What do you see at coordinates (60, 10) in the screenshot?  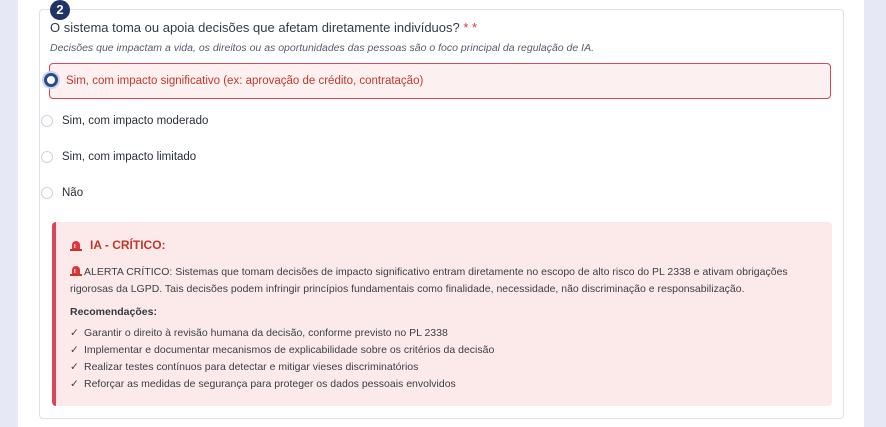 I see `step-number-badge: 2` at bounding box center [60, 10].